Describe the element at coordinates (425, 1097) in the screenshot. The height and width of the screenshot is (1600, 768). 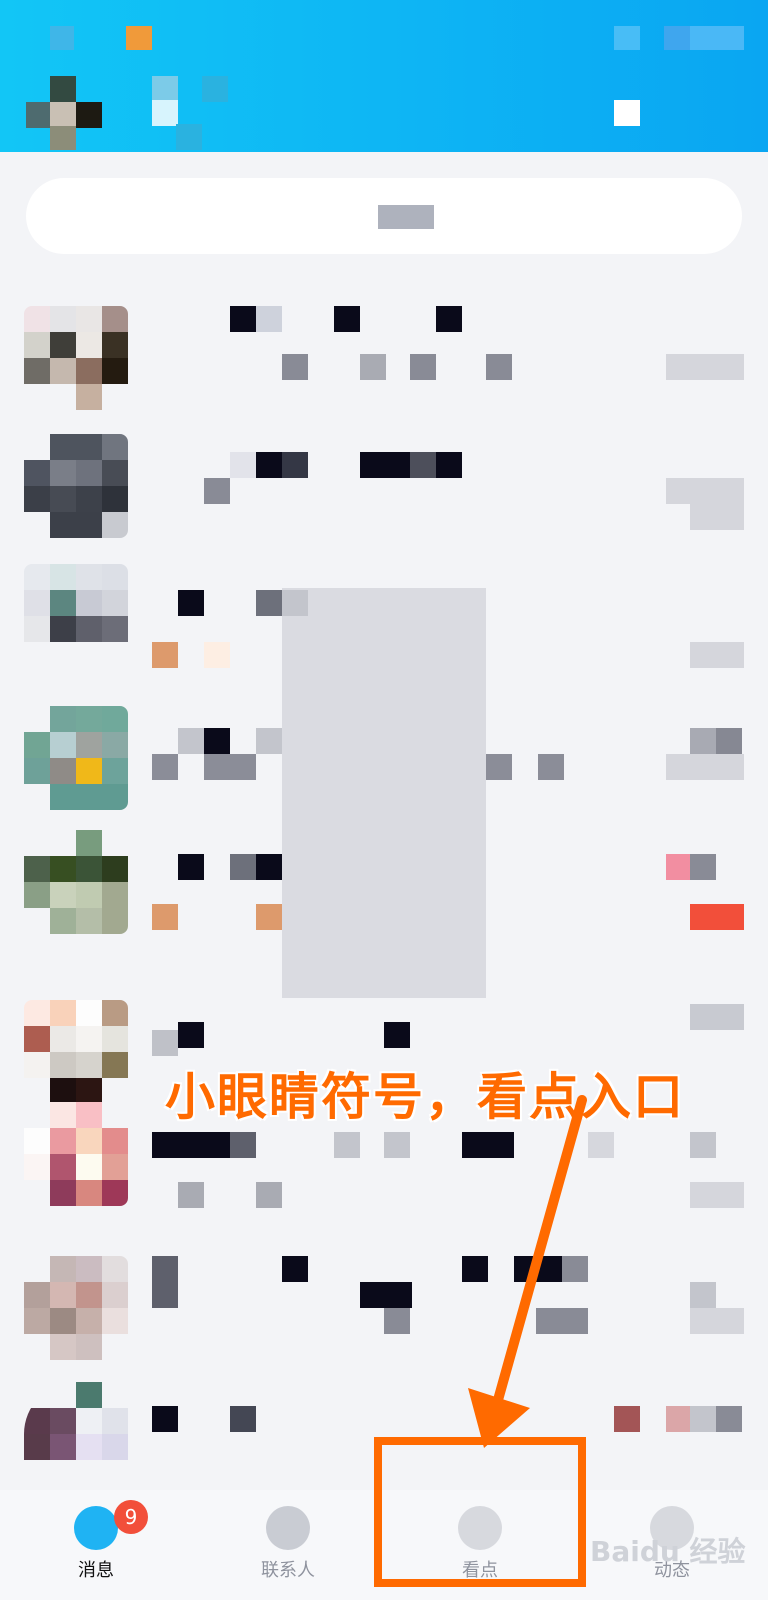
I see `annotation-label: 小眼睛符号，看点入口` at that location.